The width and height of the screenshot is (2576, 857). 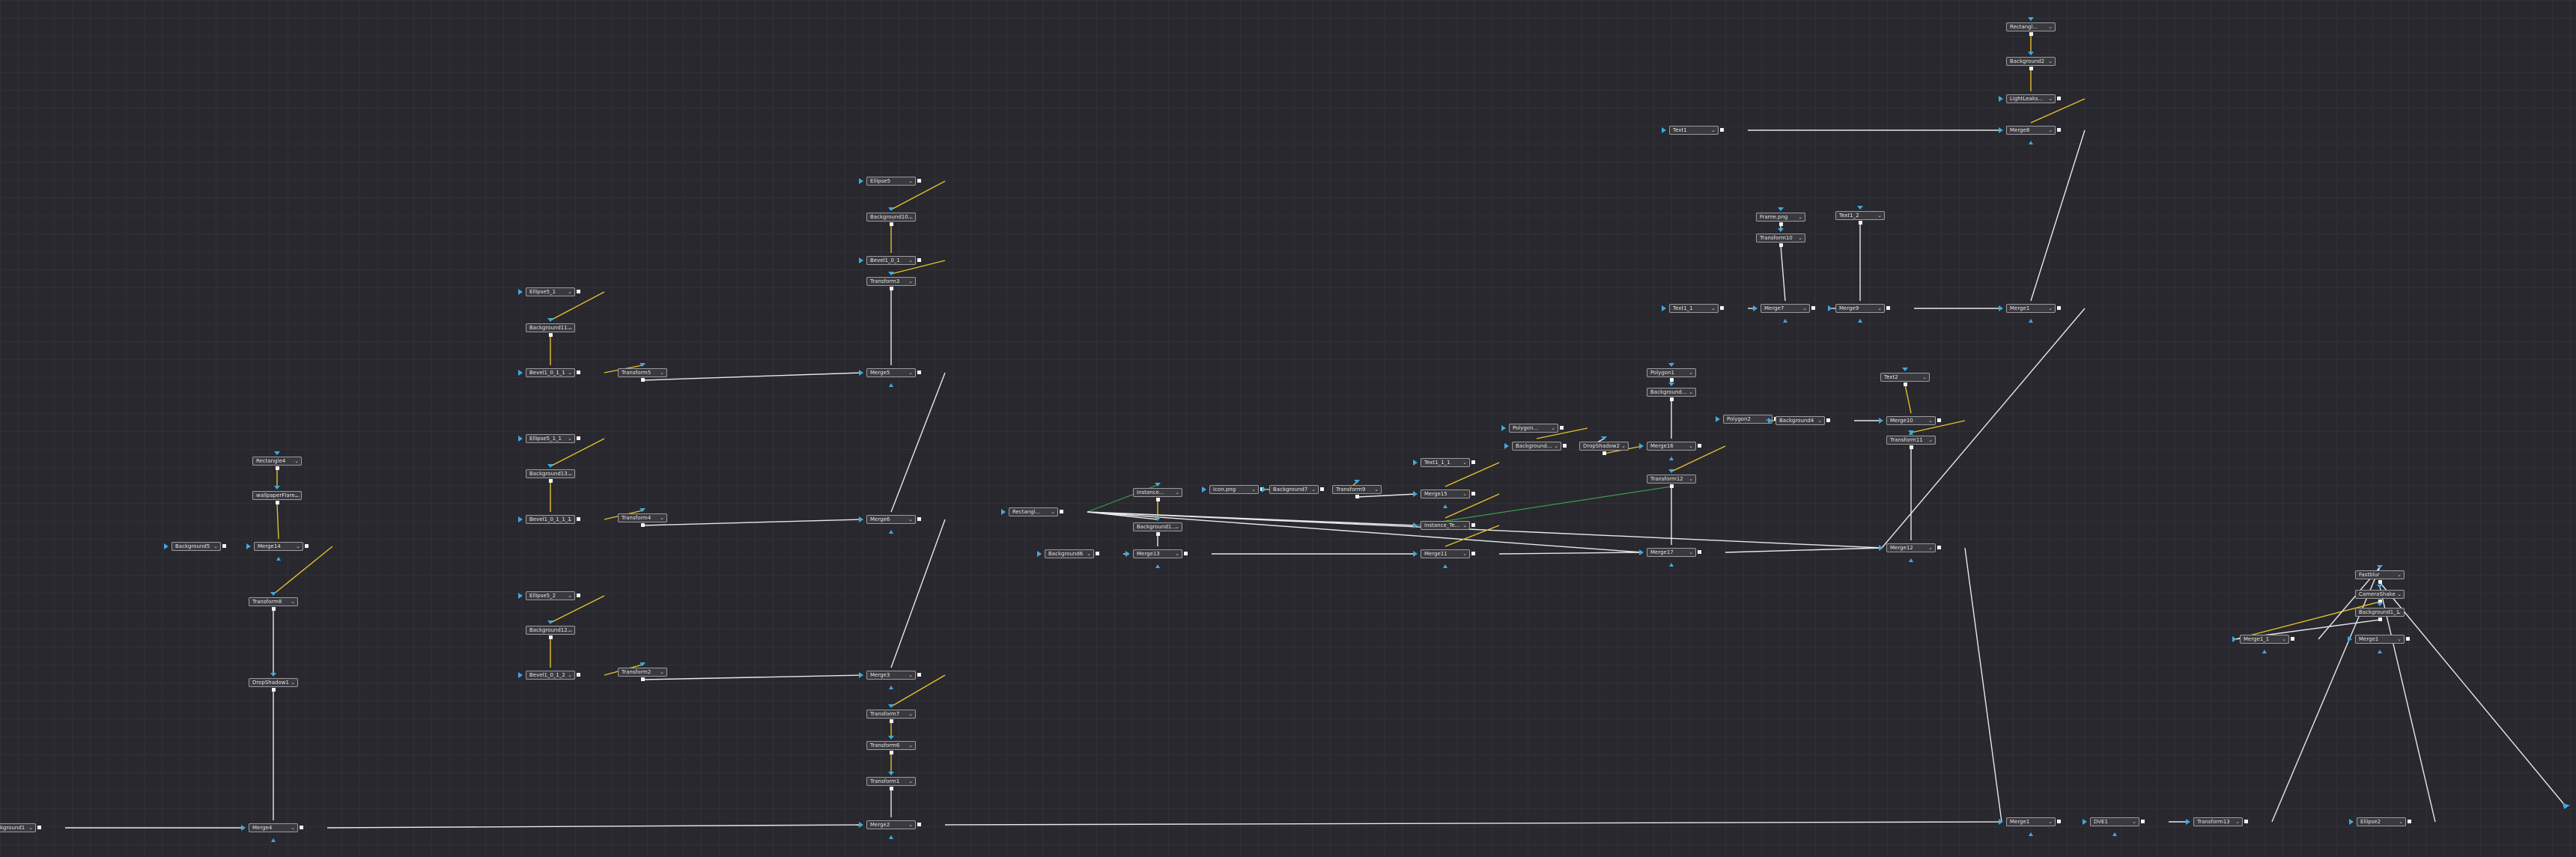 What do you see at coordinates (1911, 547) in the screenshot?
I see `node-merge12: Merge12 ⌄` at bounding box center [1911, 547].